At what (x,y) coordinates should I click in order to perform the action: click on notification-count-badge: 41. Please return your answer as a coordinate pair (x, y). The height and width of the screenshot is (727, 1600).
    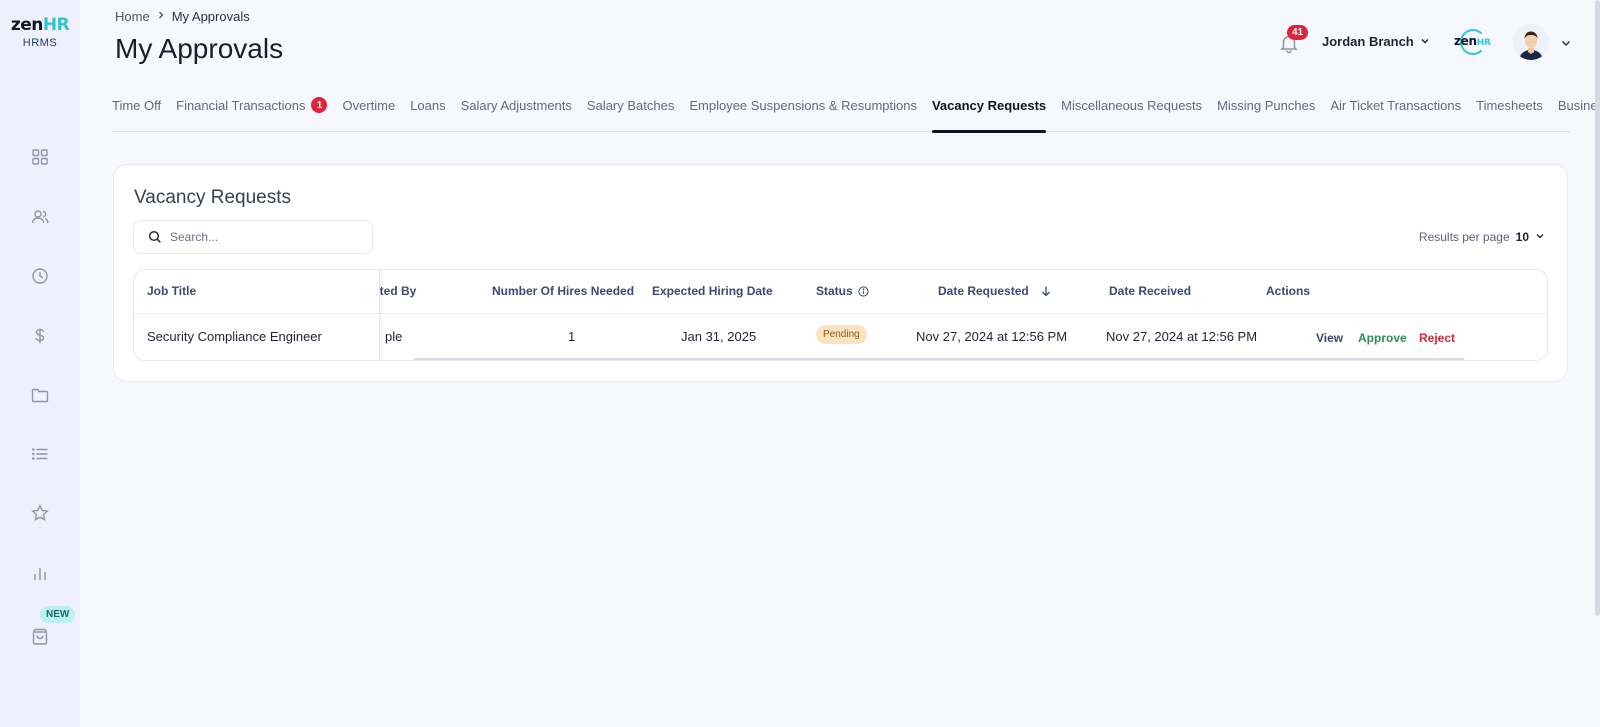
    Looking at the image, I should click on (1298, 32).